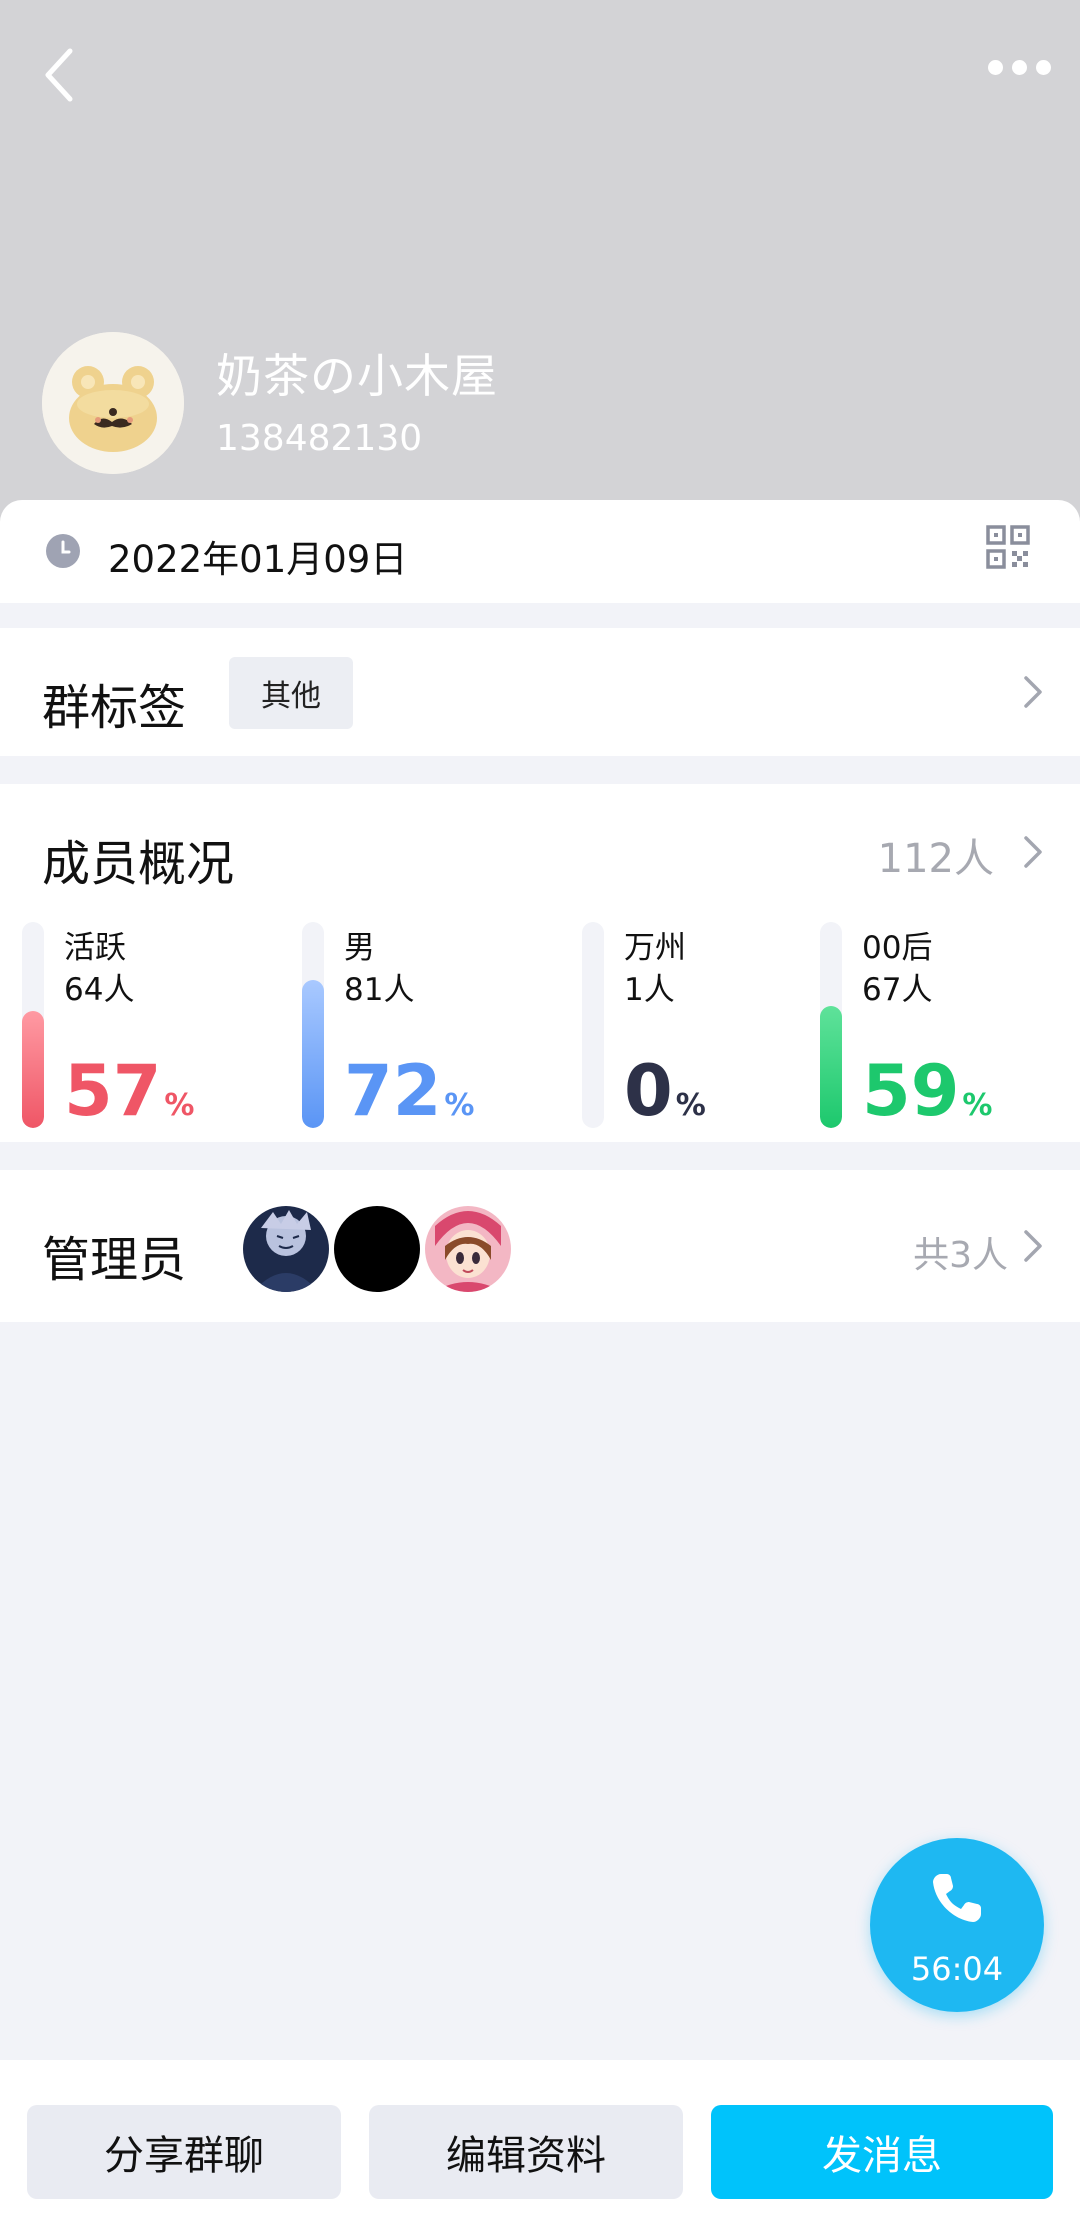 The width and height of the screenshot is (1080, 2228). Describe the element at coordinates (95, 948) in the screenshot. I see `stat-label: 活跃` at that location.